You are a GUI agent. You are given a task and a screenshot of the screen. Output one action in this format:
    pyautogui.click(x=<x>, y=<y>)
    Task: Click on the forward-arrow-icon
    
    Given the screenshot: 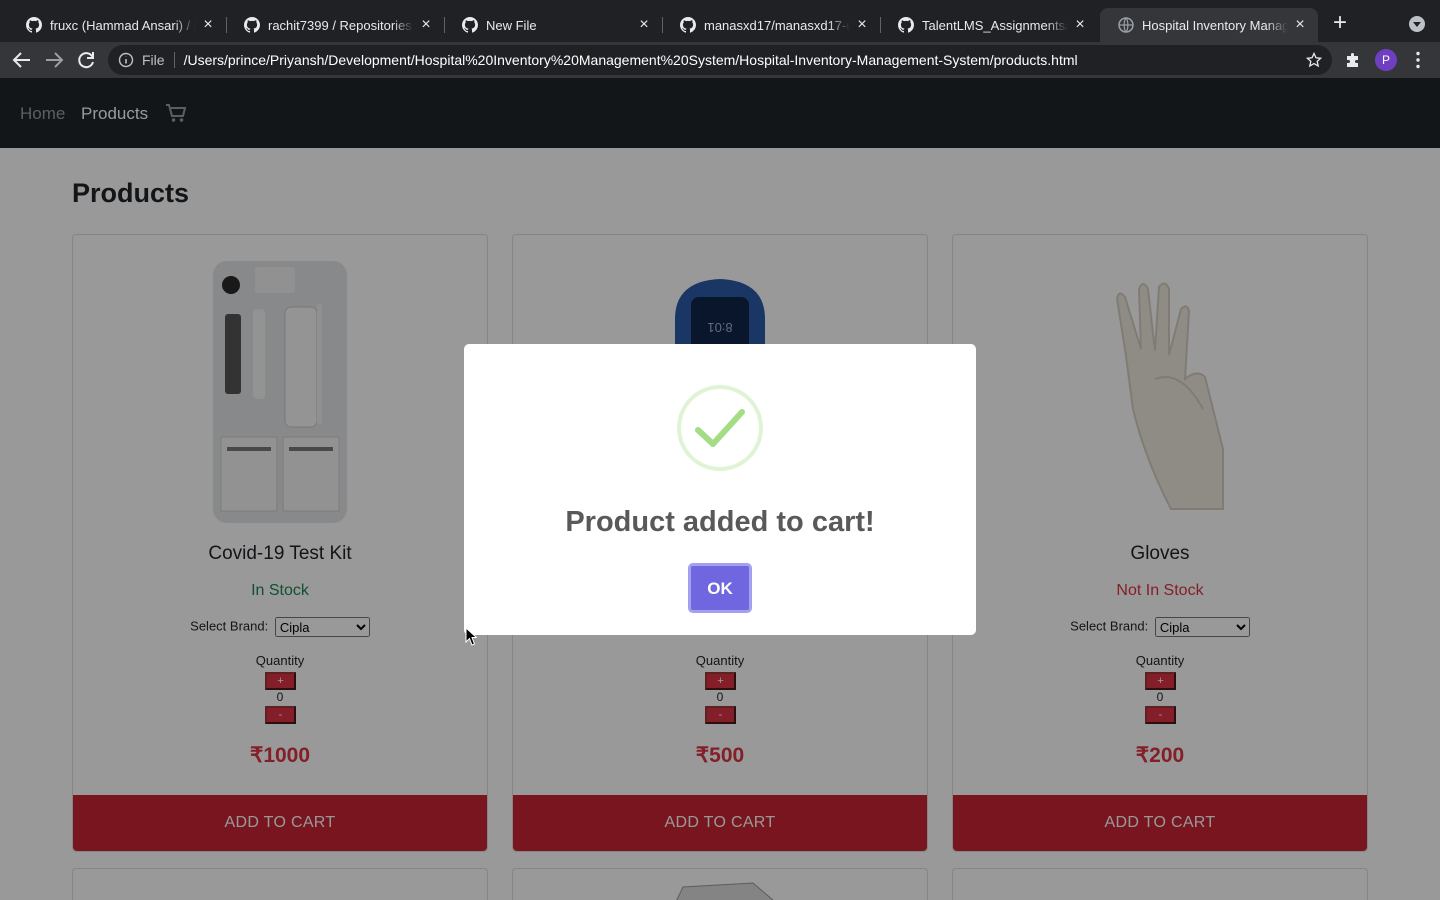 What is the action you would take?
    pyautogui.click(x=54, y=60)
    